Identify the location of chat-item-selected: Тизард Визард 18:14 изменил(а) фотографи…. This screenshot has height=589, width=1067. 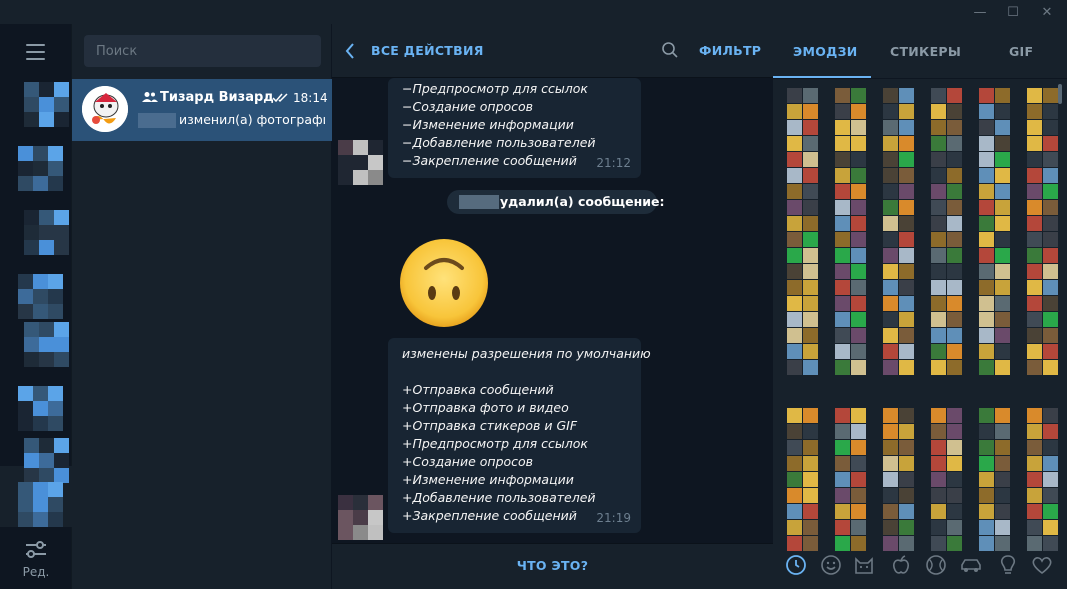
(202, 110).